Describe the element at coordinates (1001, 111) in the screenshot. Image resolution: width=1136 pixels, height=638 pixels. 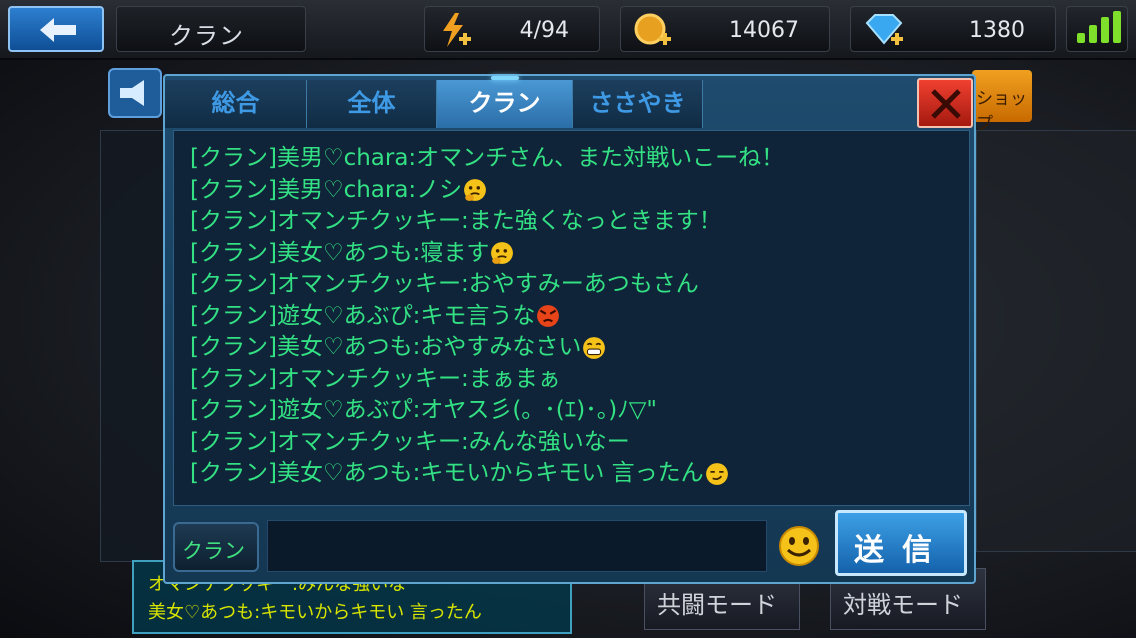
I see `shop-label: ショップ` at that location.